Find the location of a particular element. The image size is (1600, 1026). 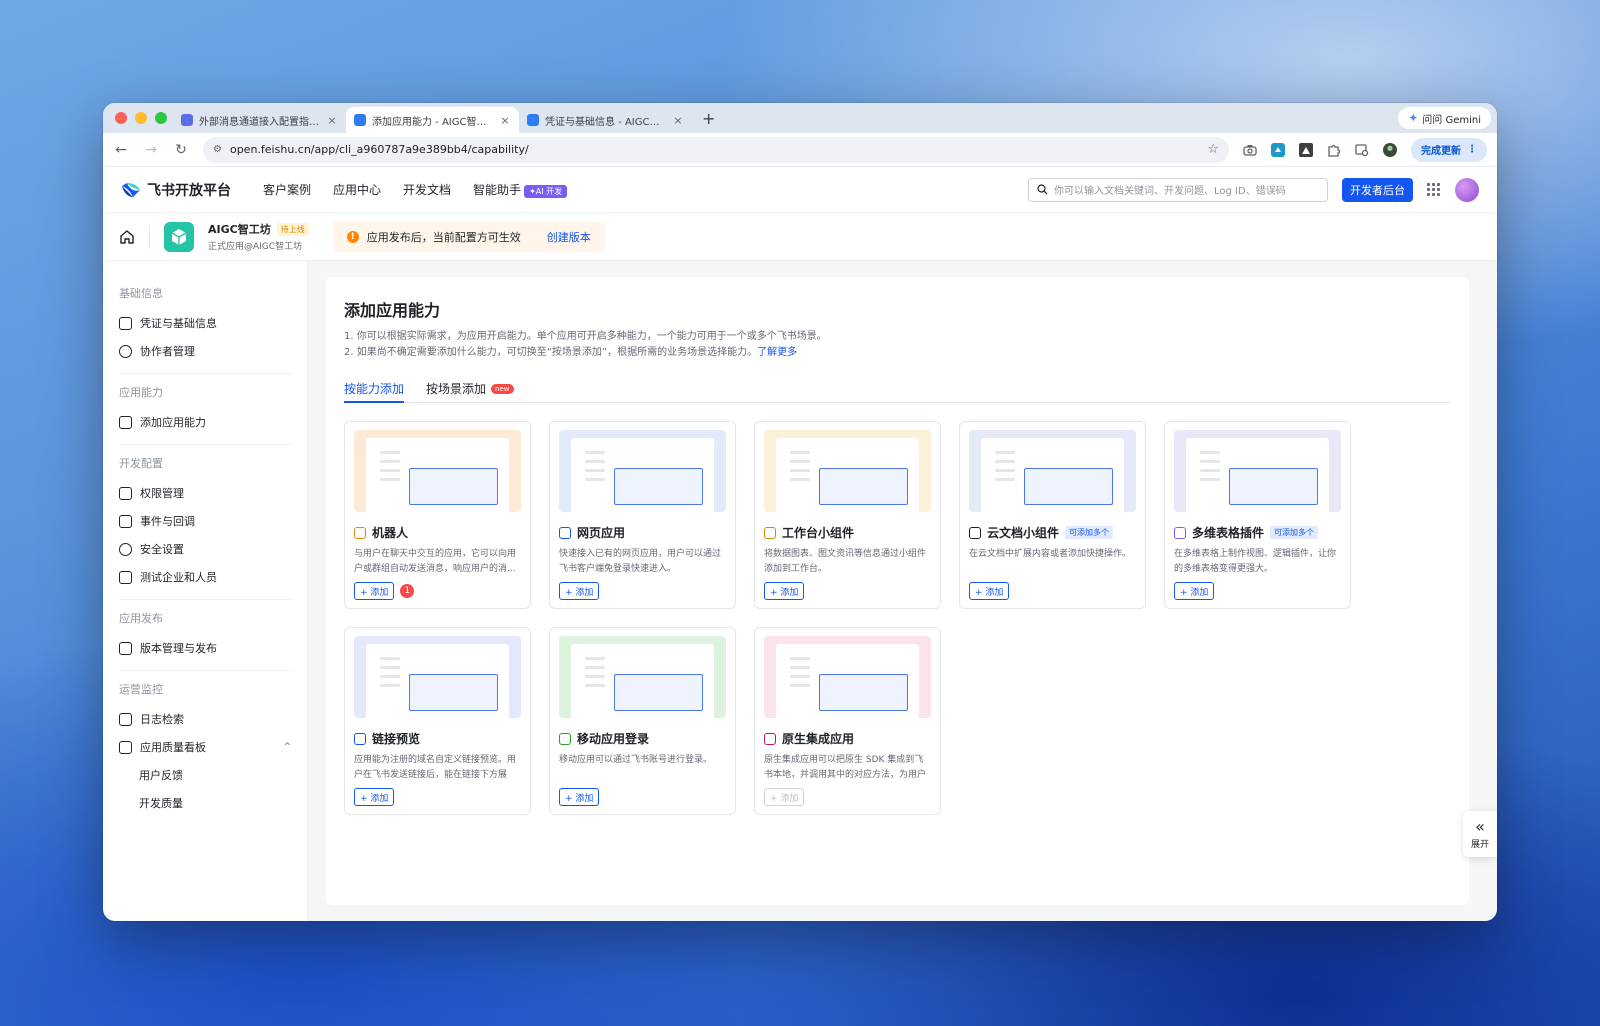

nav-dev-docs: 开发文档 is located at coordinates (427, 189).